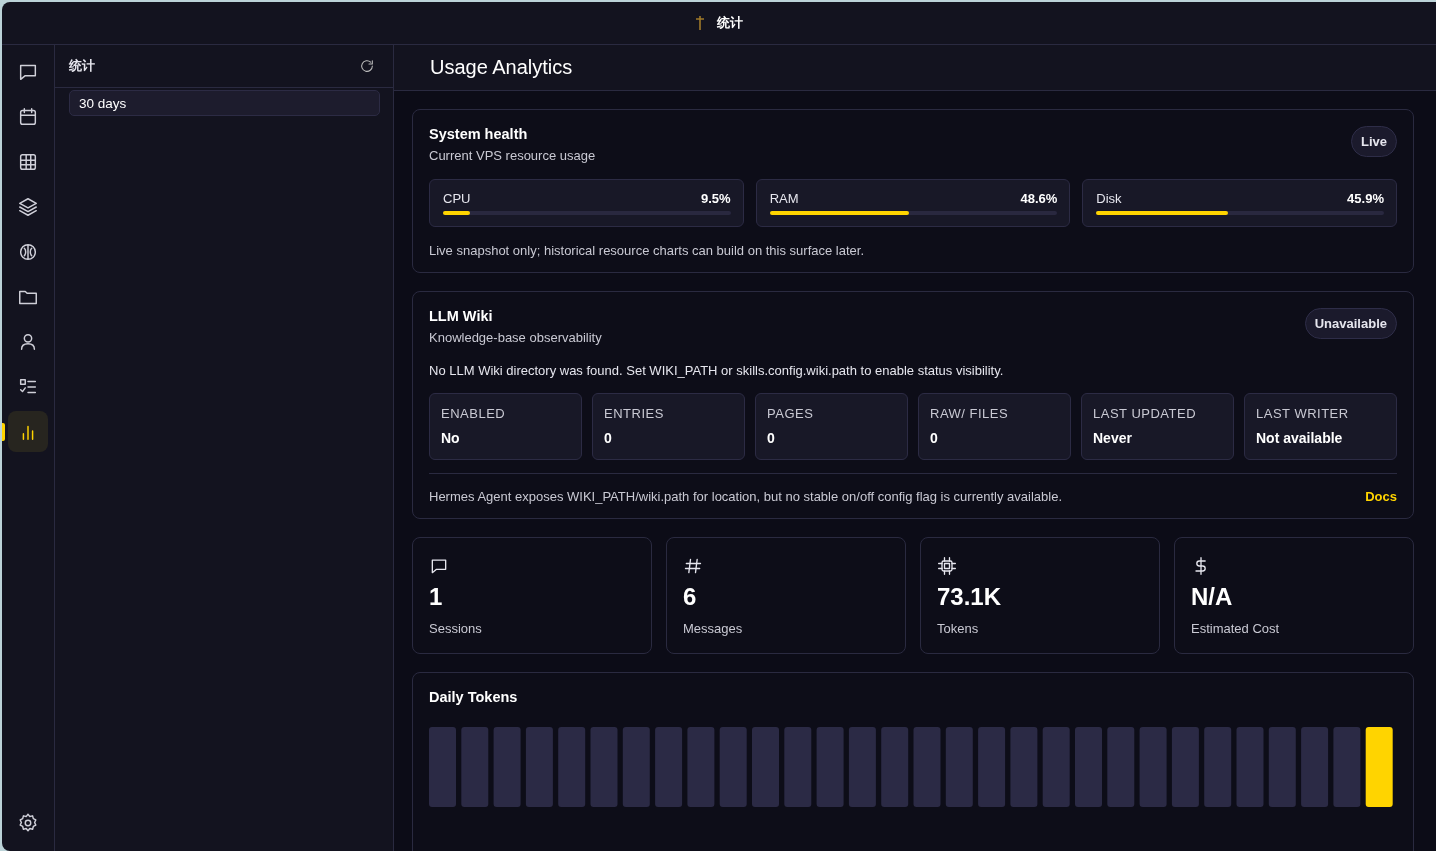 This screenshot has width=1436, height=851. What do you see at coordinates (730, 23) in the screenshot?
I see `window-title: 统计` at bounding box center [730, 23].